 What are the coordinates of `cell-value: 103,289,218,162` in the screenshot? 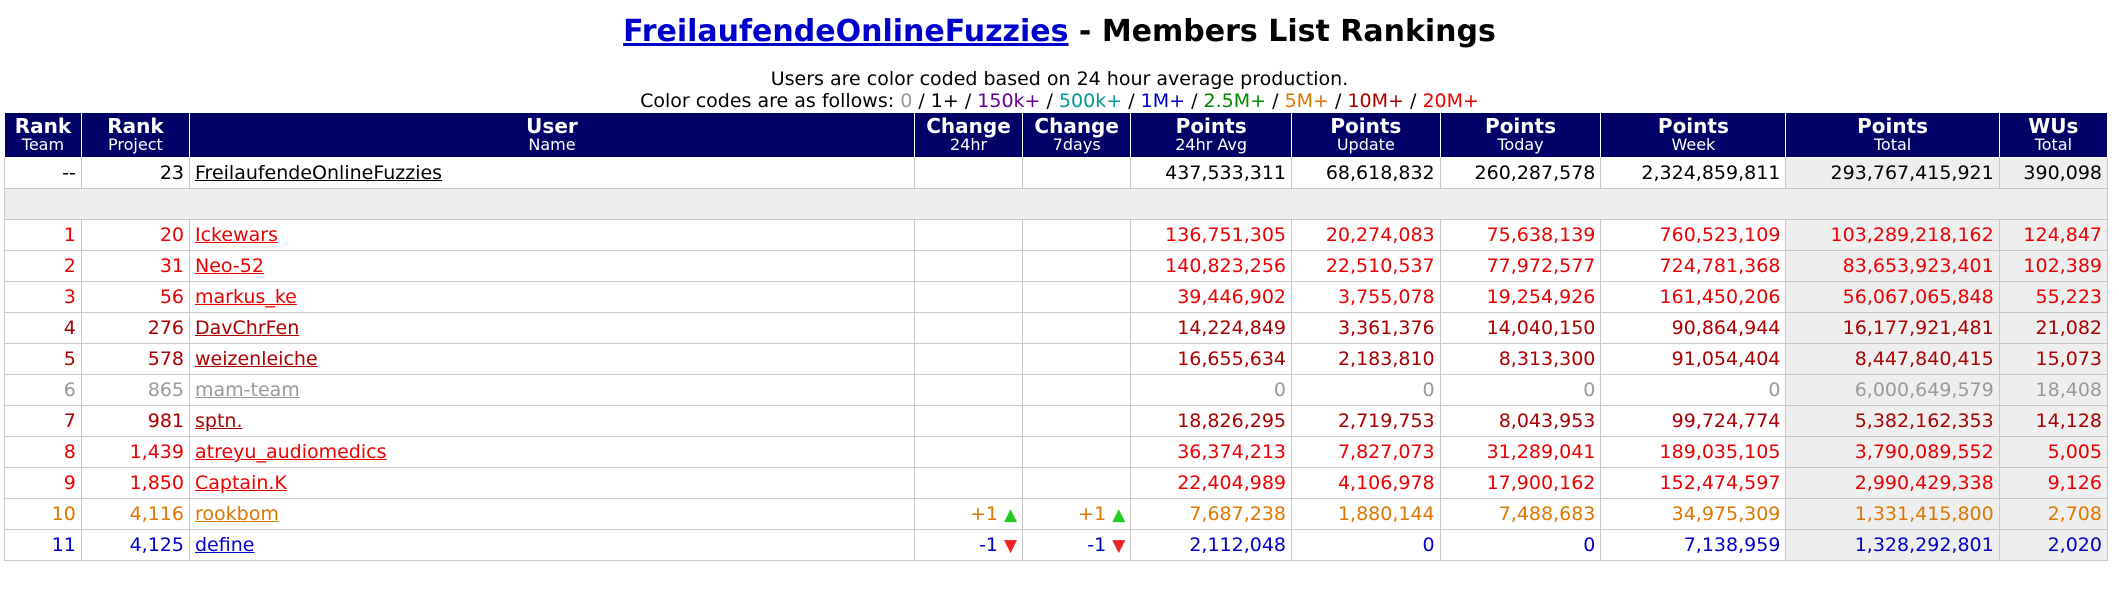 It's located at (1912, 235).